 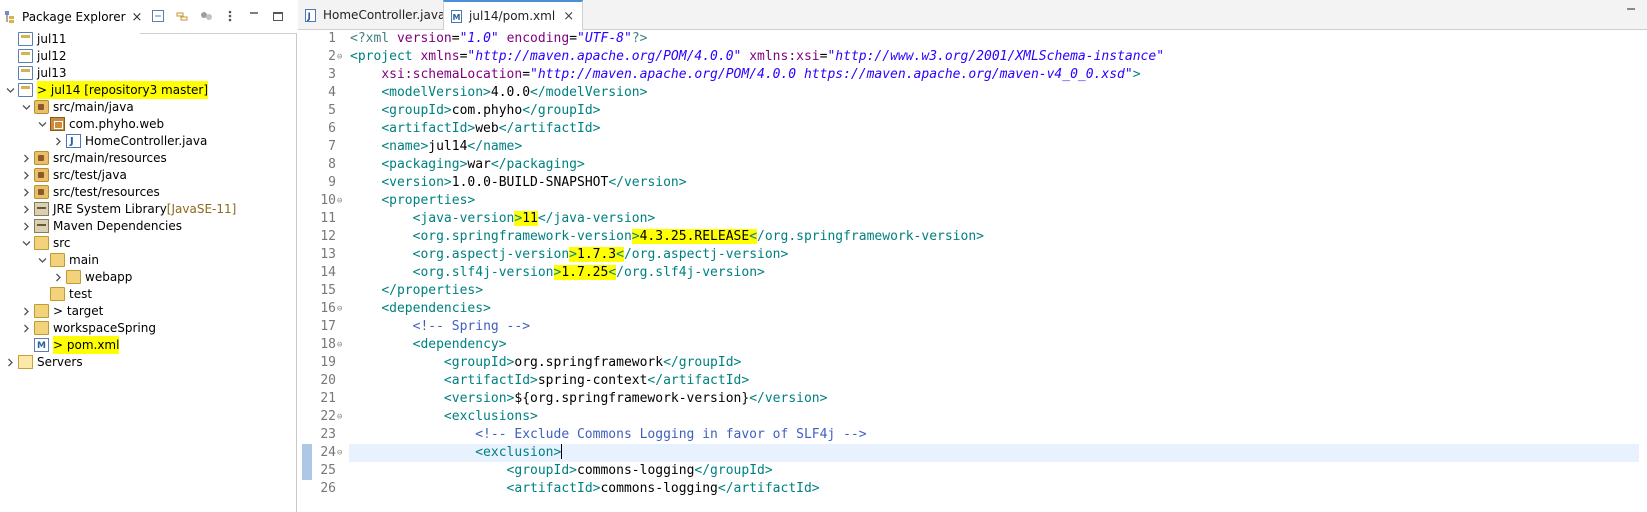 I want to click on filter-icon, so click(x=206, y=16).